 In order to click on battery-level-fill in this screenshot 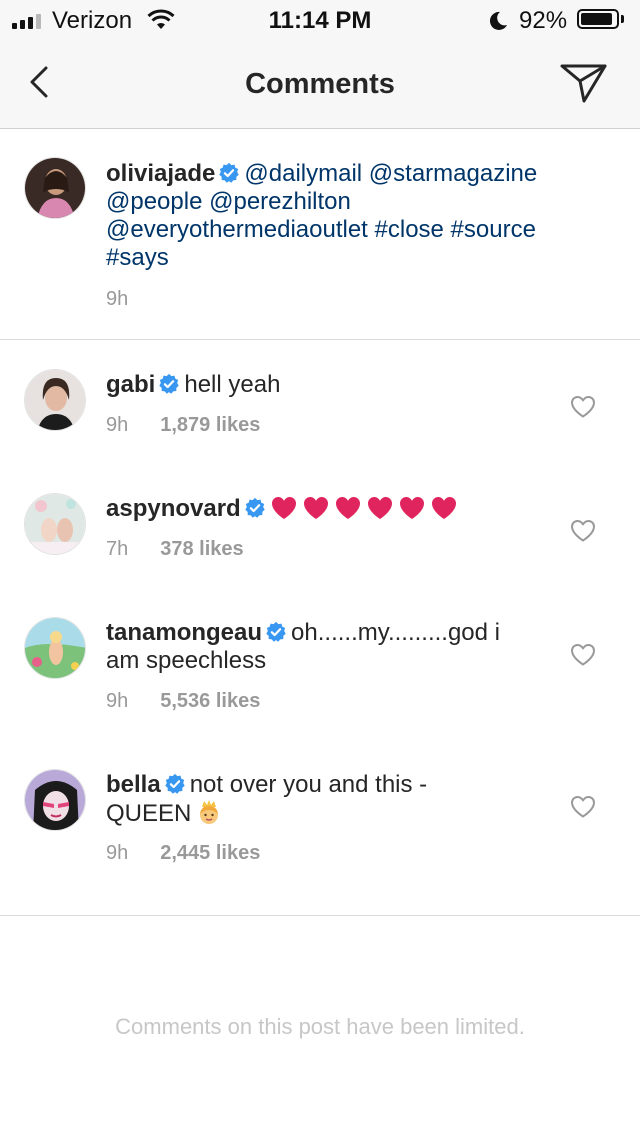, I will do `click(597, 19)`.